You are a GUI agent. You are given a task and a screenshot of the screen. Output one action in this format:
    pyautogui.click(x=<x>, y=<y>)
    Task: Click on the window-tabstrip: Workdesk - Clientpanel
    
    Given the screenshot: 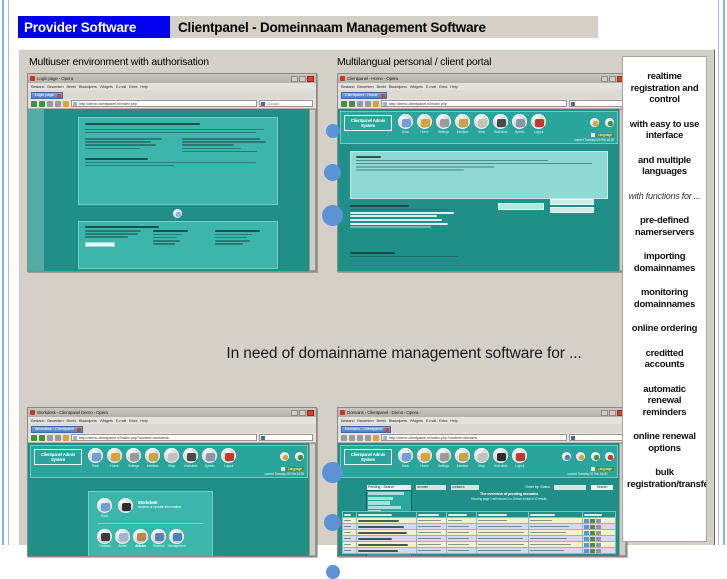 What is the action you would take?
    pyautogui.click(x=172, y=428)
    